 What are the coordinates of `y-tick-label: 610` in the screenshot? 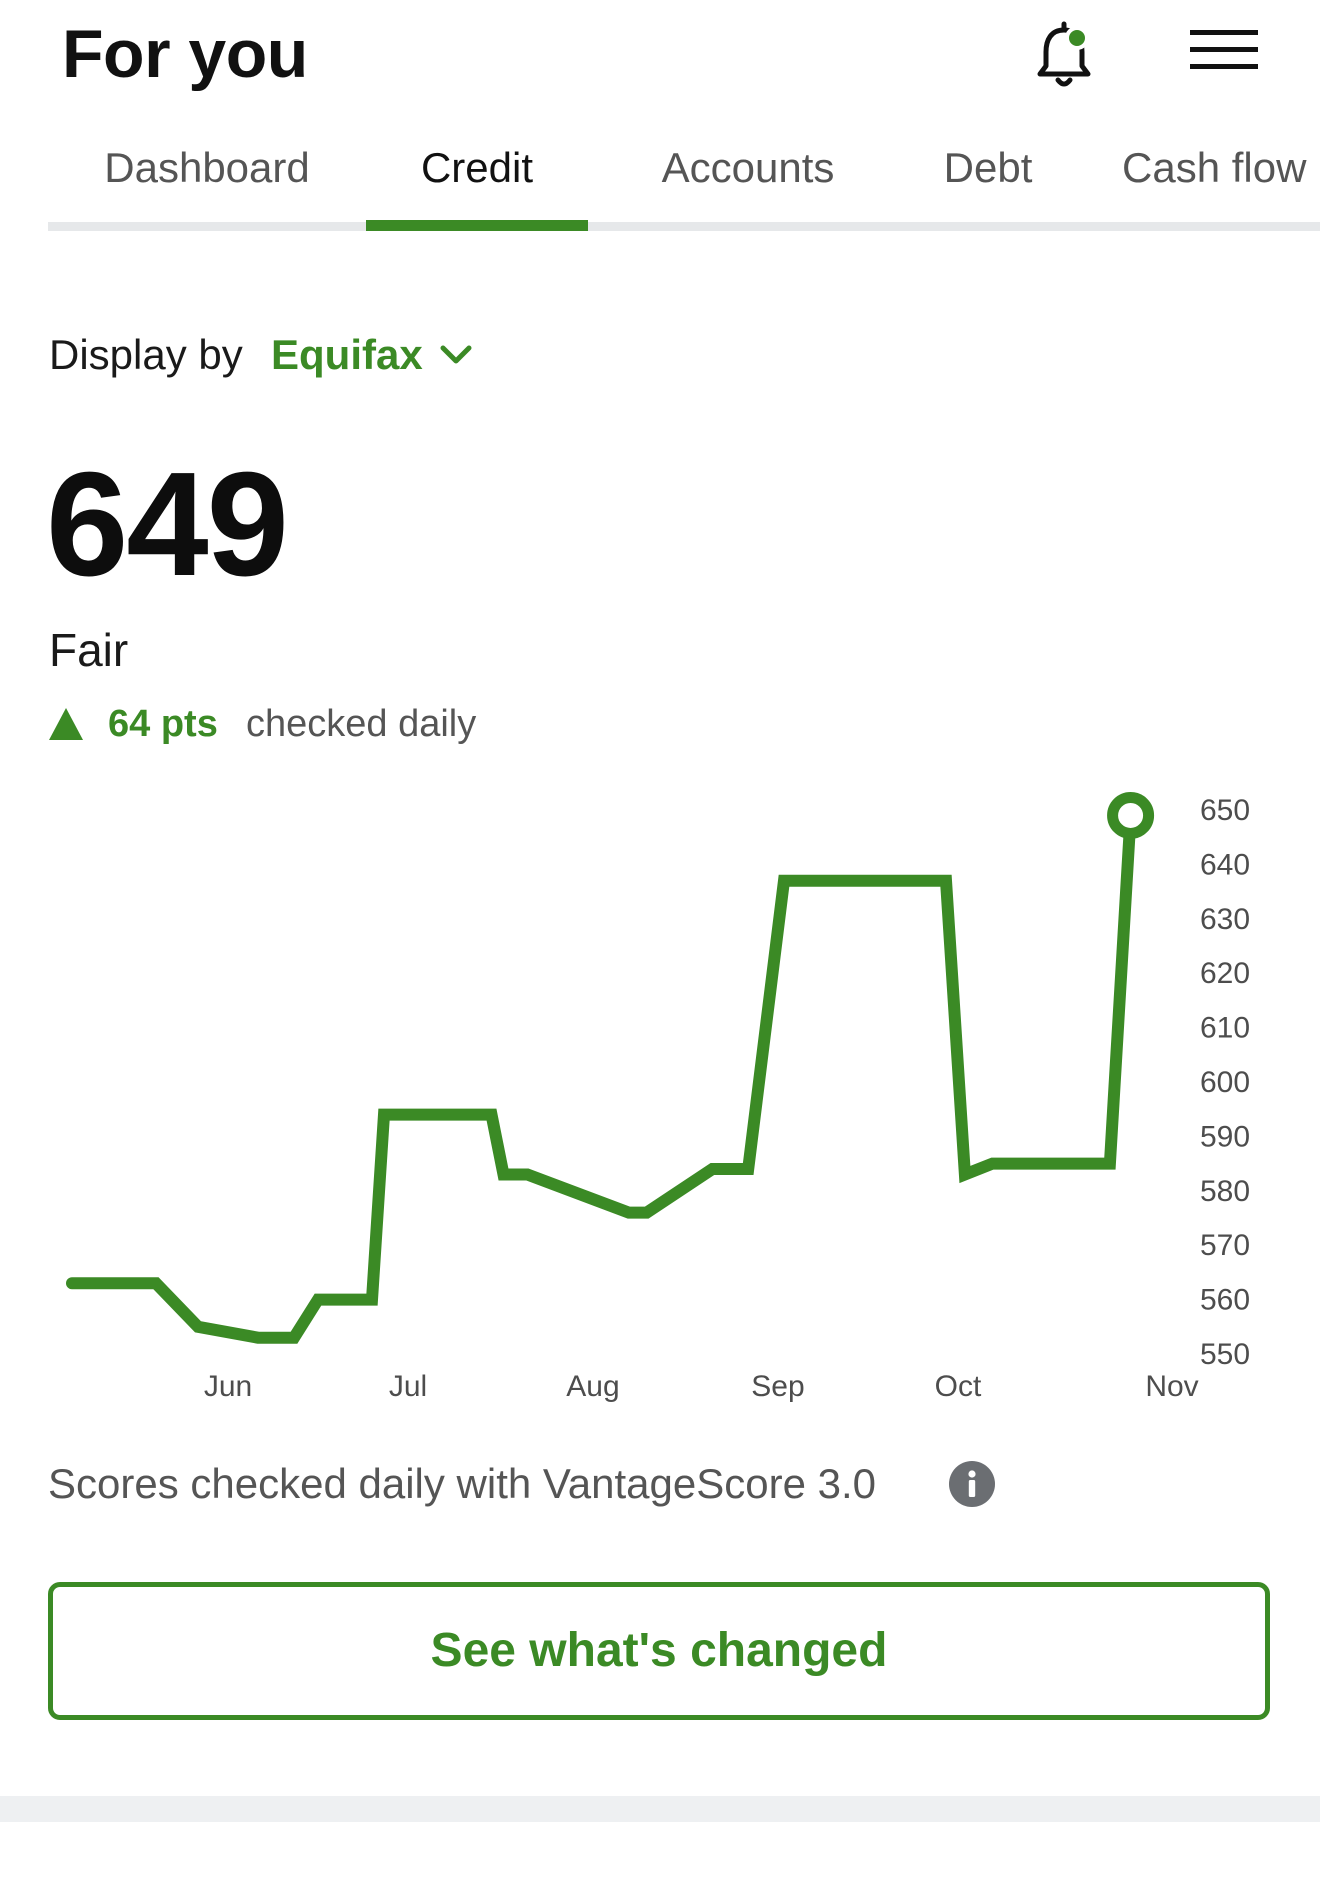 It's located at (1225, 1028).